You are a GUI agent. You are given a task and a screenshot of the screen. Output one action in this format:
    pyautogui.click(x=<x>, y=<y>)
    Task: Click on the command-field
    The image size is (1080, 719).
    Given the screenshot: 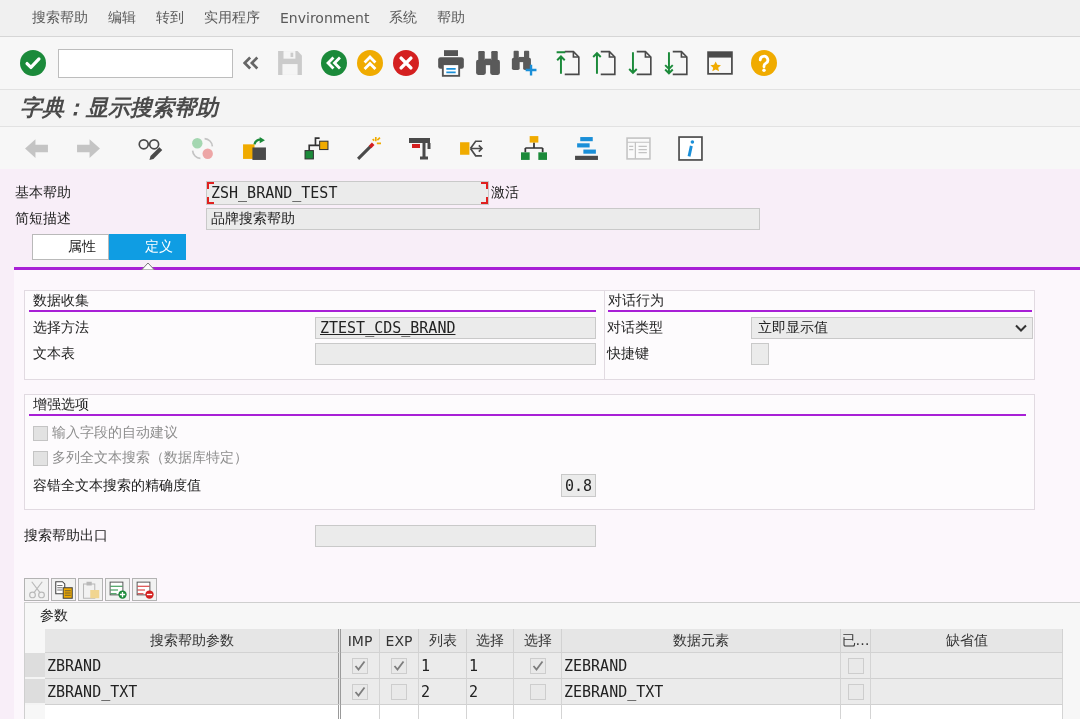 What is the action you would take?
    pyautogui.click(x=145, y=63)
    